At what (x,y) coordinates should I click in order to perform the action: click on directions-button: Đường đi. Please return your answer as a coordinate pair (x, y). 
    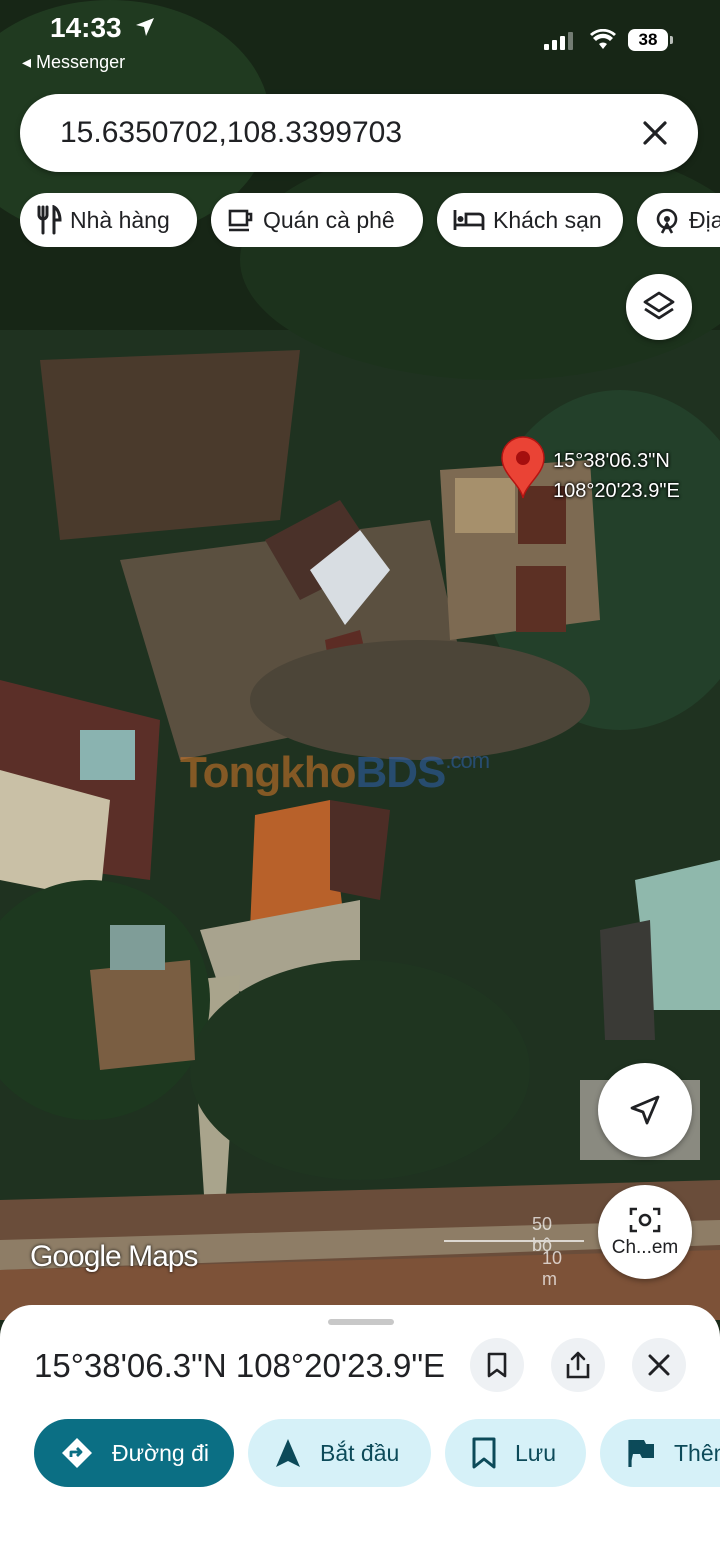
    Looking at the image, I should click on (134, 1453).